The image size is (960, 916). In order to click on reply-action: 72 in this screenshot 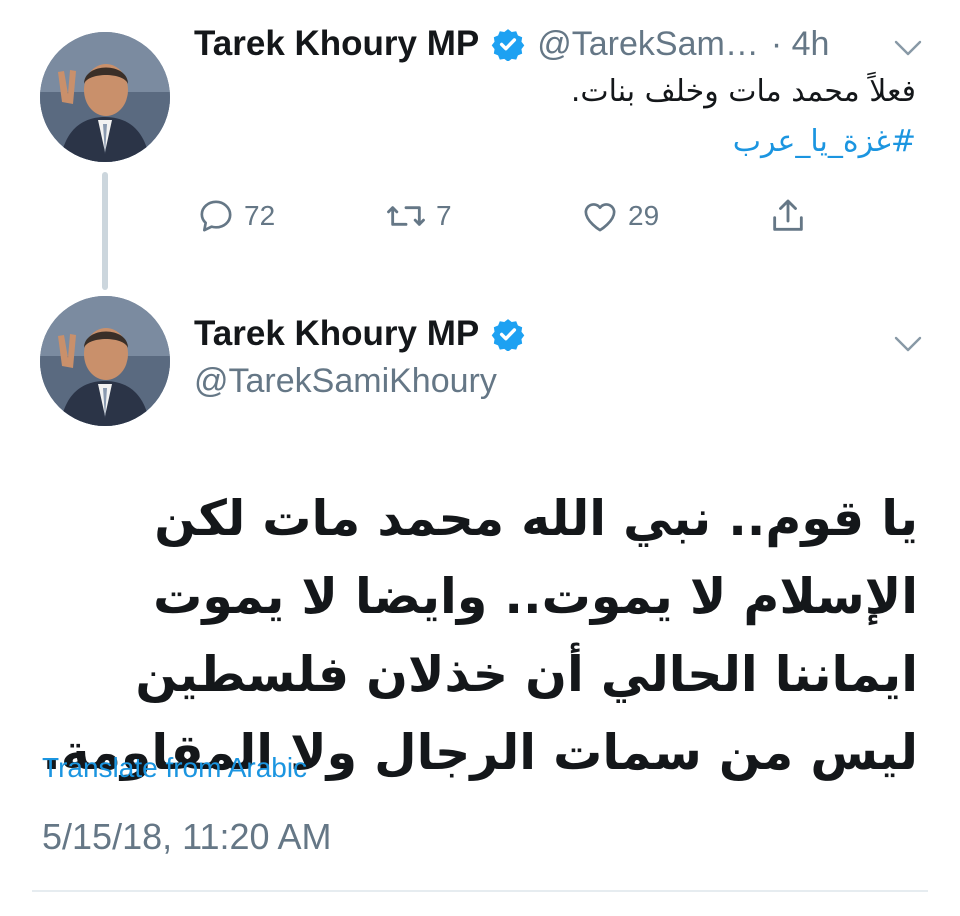, I will do `click(235, 216)`.